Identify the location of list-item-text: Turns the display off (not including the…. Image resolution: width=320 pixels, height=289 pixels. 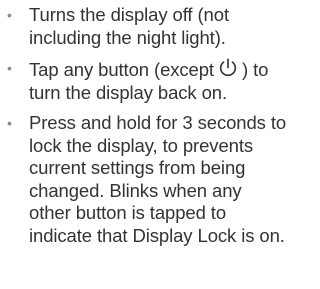
(129, 26).